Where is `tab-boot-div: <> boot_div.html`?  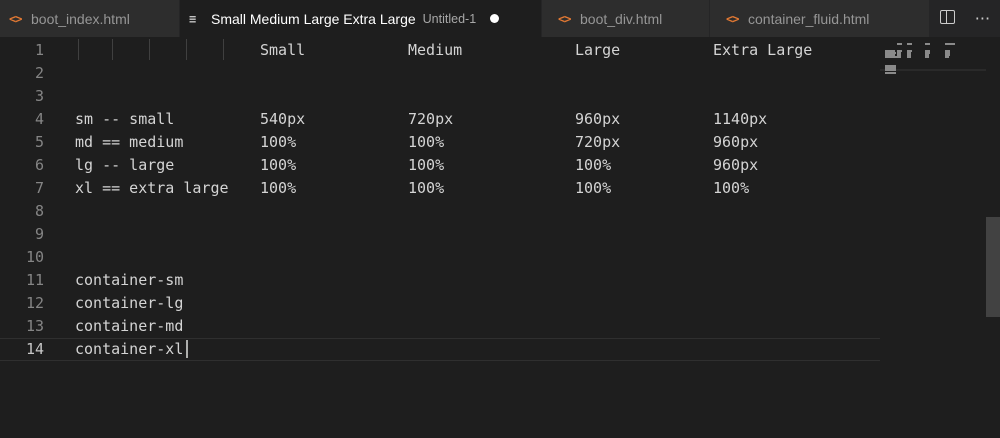
tab-boot-div: <> boot_div.html is located at coordinates (626, 18).